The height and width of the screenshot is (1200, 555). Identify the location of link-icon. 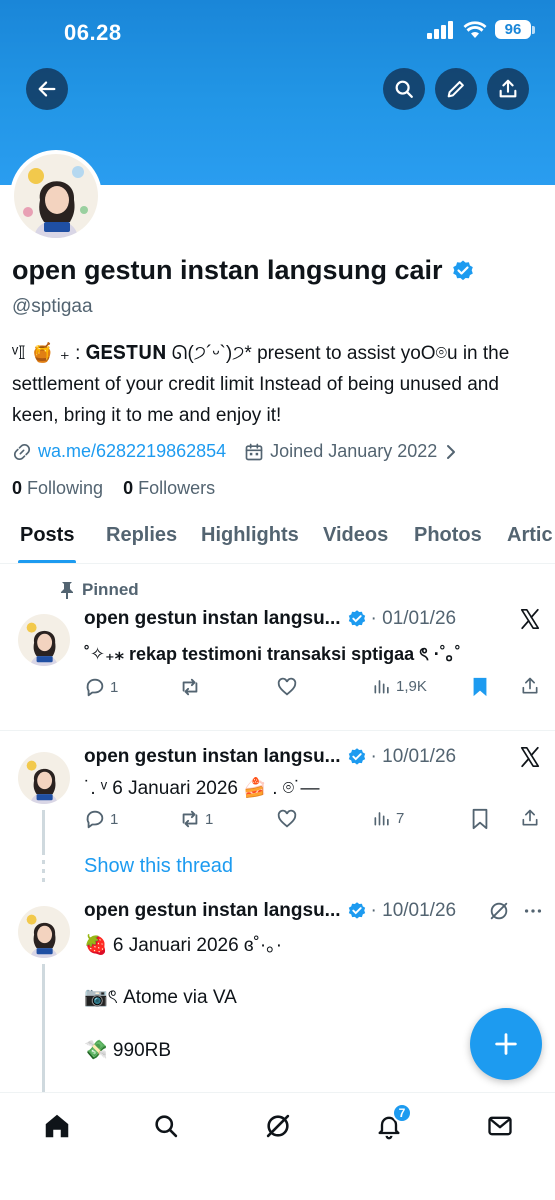
(22, 451).